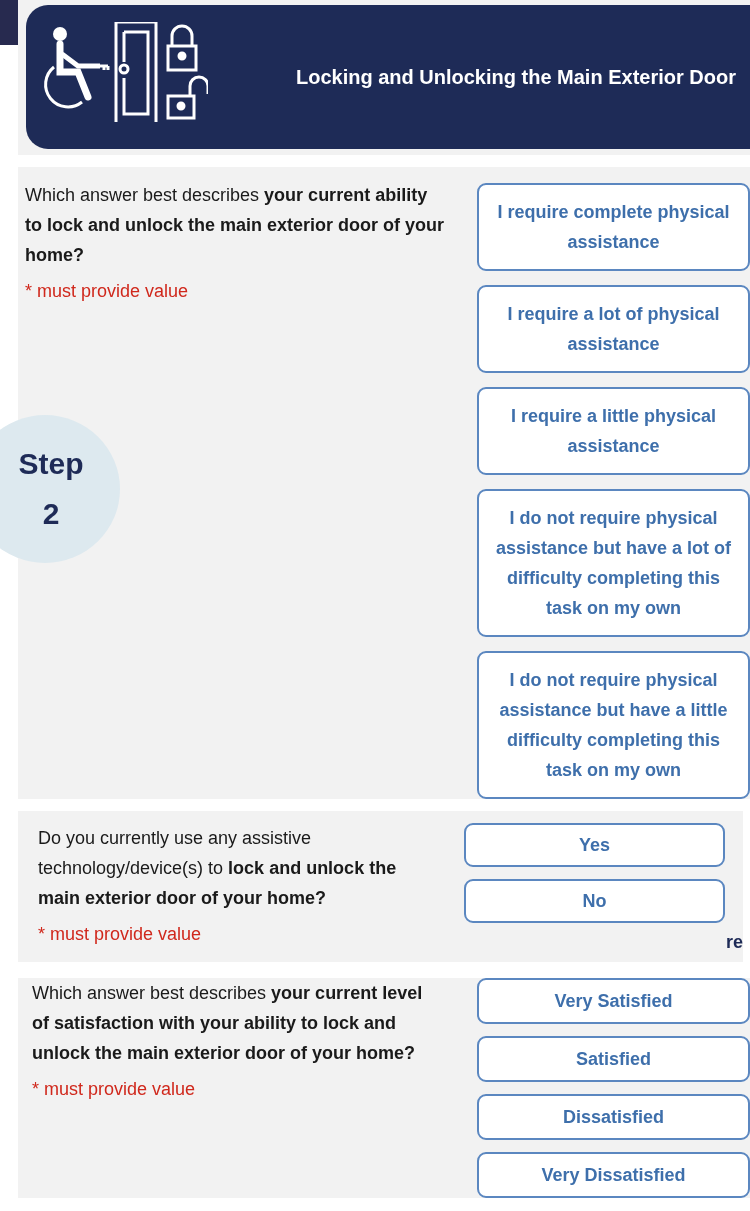 The height and width of the screenshot is (1211, 750). Describe the element at coordinates (515, 77) in the screenshot. I see `banner-title: Locking and Unlocking the Main Exterior Door` at that location.